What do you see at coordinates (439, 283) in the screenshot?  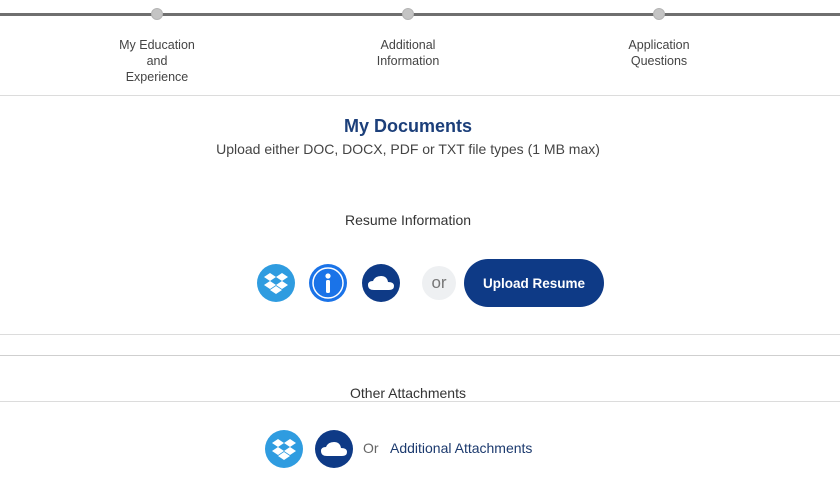 I see `or-separator: or` at bounding box center [439, 283].